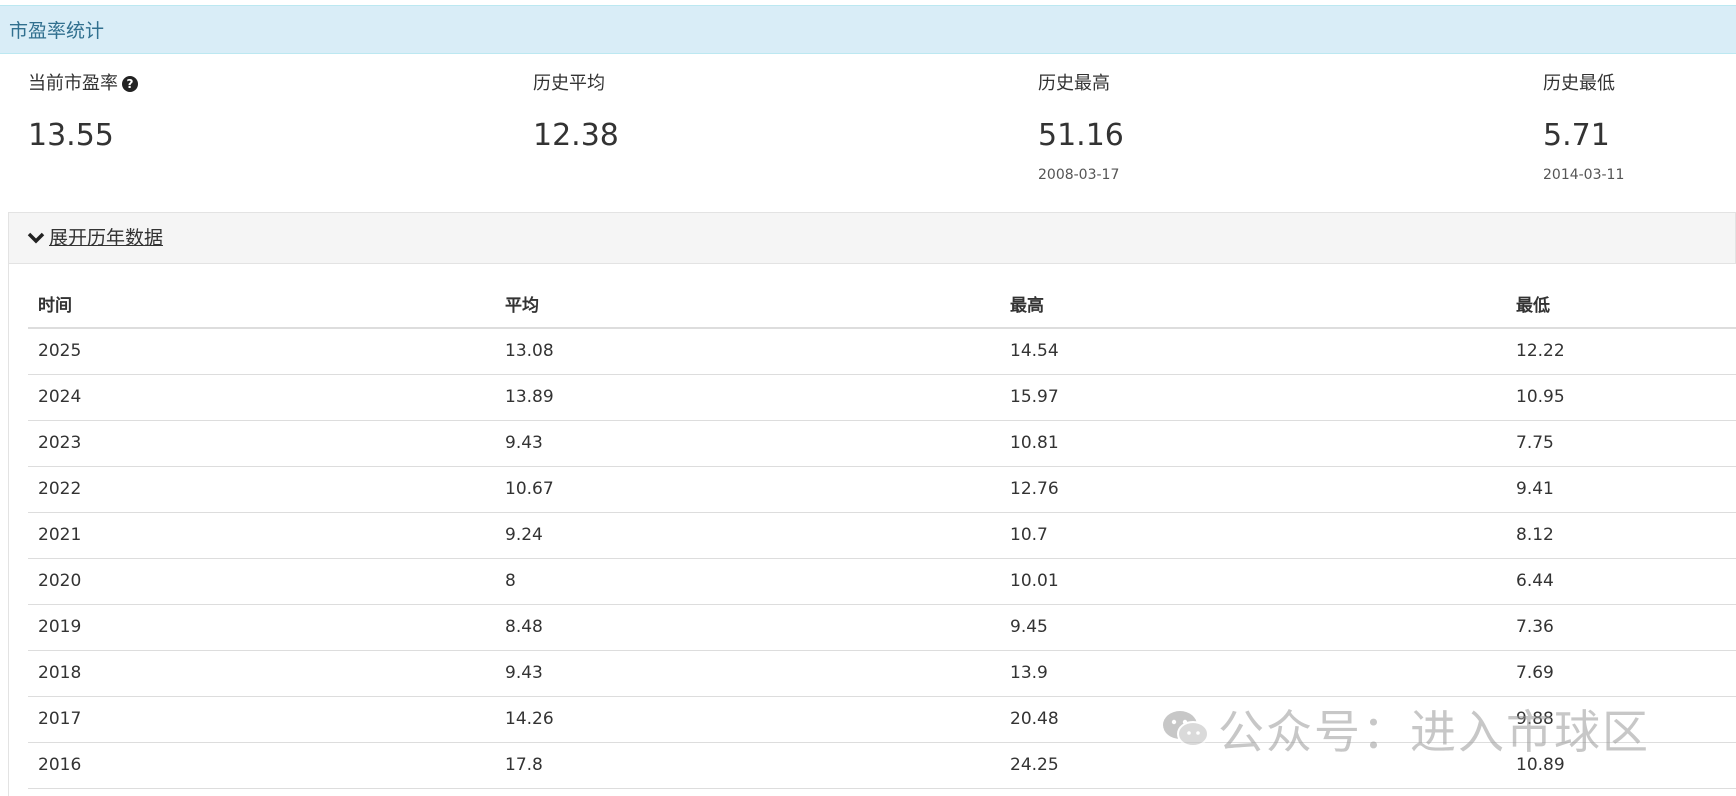 This screenshot has width=1736, height=796. Describe the element at coordinates (261, 719) in the screenshot. I see `cell-year: 2017` at that location.